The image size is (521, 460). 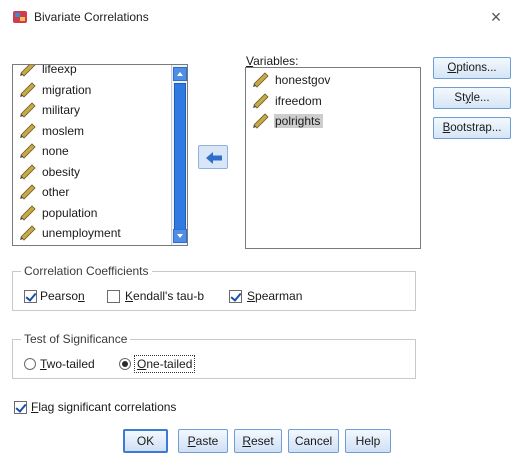 I want to click on variables-list-item-label: polrights, so click(x=299, y=121).